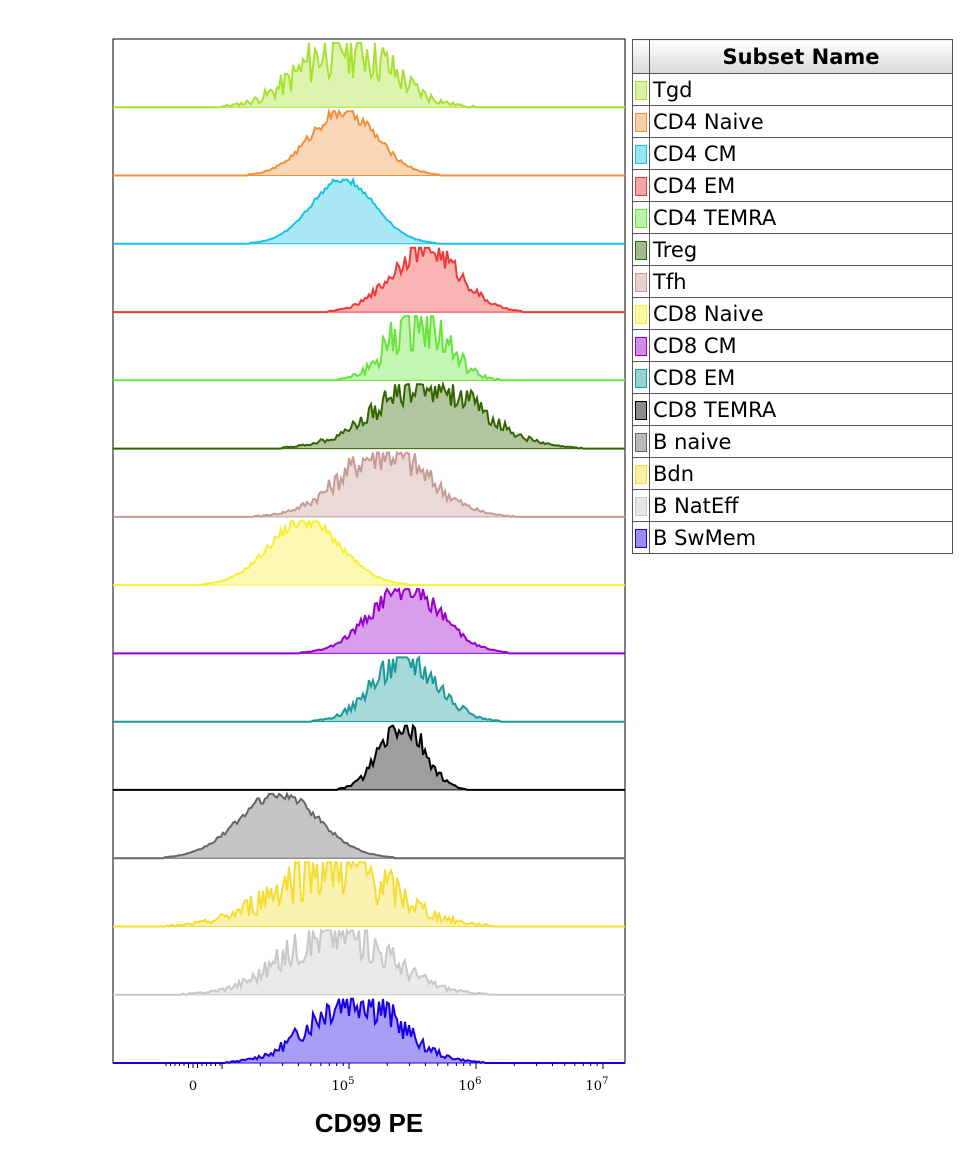  I want to click on legend-row: Bdn, so click(792, 473).